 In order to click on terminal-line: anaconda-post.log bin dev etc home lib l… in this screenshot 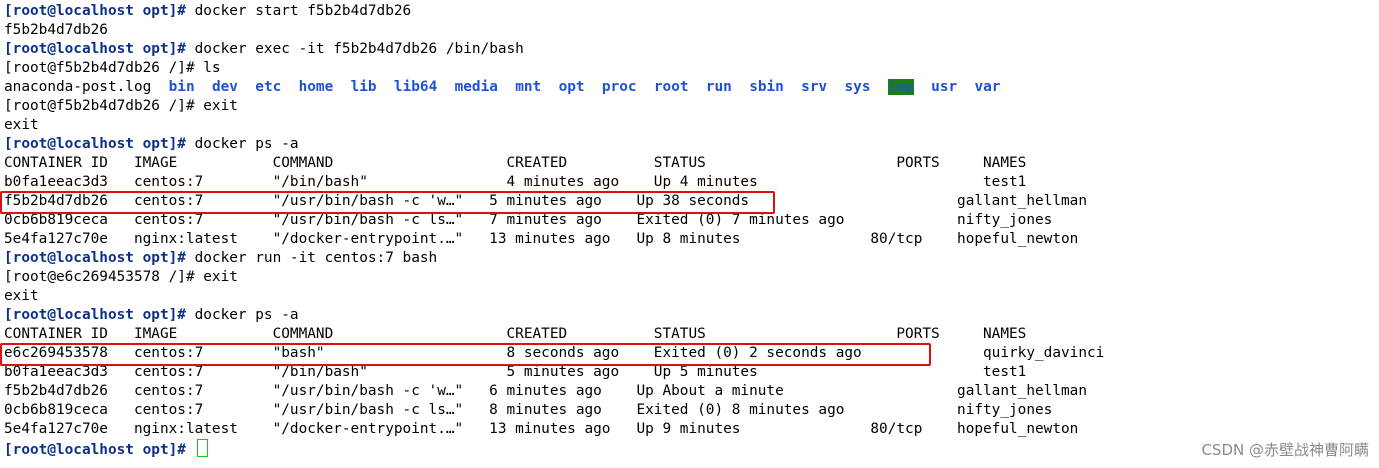, I will do `click(554, 87)`.